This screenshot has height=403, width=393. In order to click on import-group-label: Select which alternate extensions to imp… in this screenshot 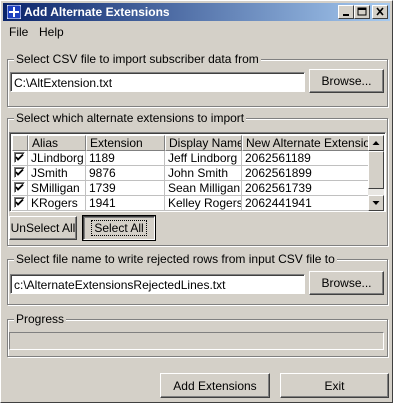, I will do `click(130, 118)`.